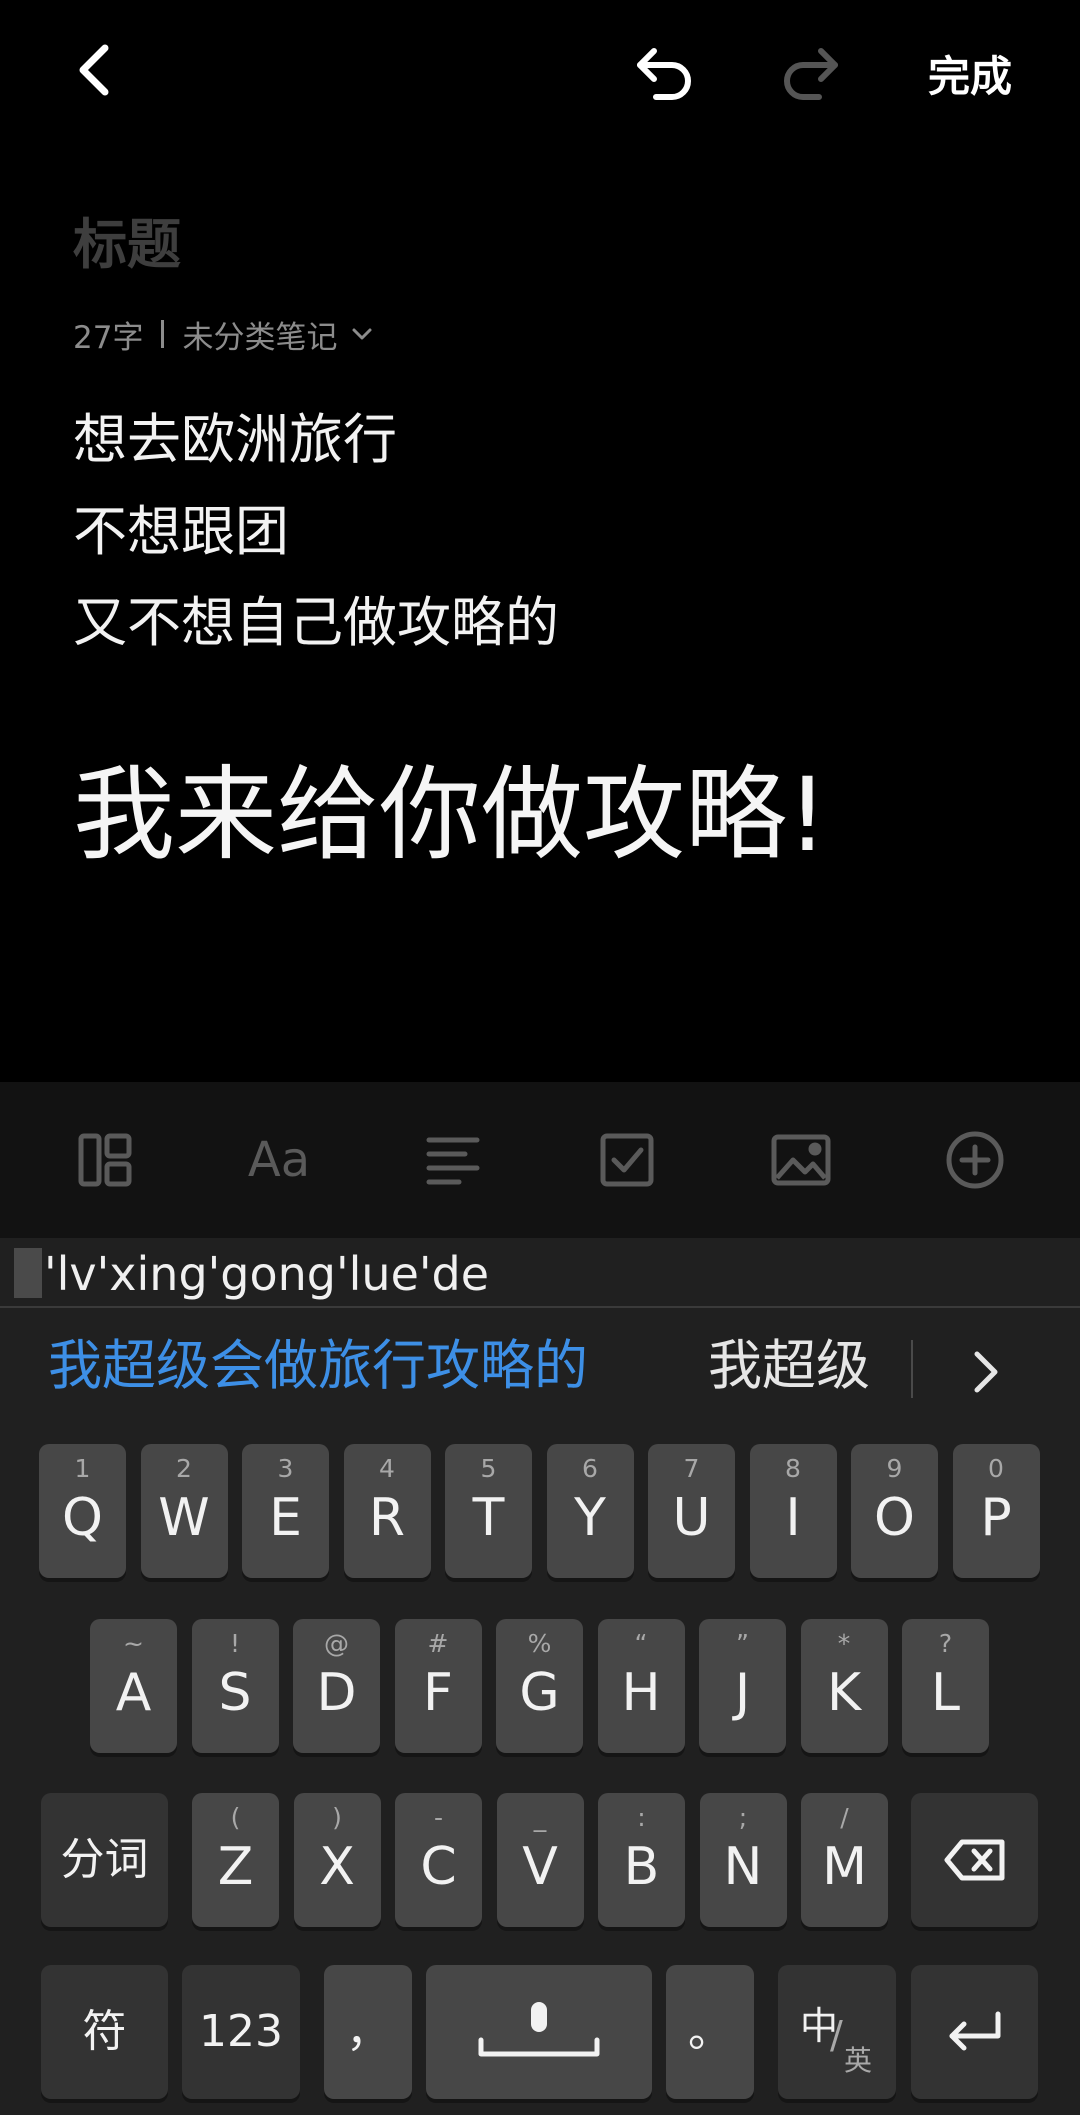 This screenshot has height=2115, width=1080. What do you see at coordinates (450, 816) in the screenshot?
I see `note-highlight-line: 我来给你做攻略!` at bounding box center [450, 816].